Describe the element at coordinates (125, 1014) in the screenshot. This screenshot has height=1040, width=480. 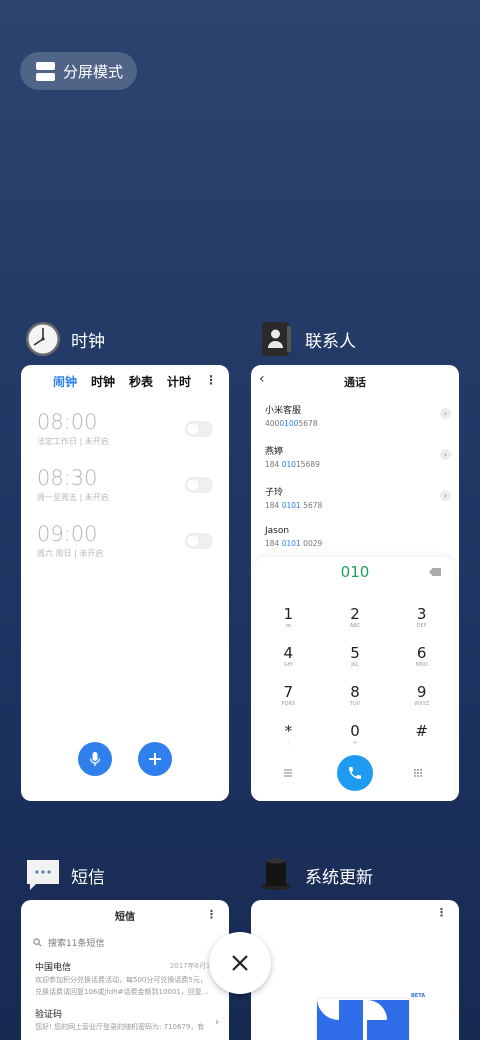
I see `message-item: 验证码 您好! 您的网上营业厅登录的随机密码为: 710679，有 ›` at that location.